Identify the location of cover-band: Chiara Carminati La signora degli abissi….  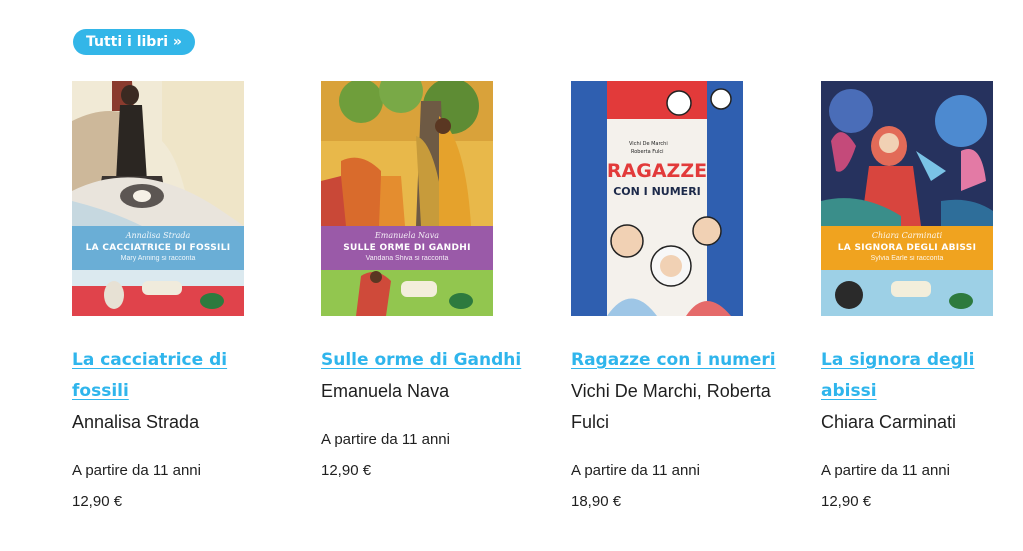
(907, 248).